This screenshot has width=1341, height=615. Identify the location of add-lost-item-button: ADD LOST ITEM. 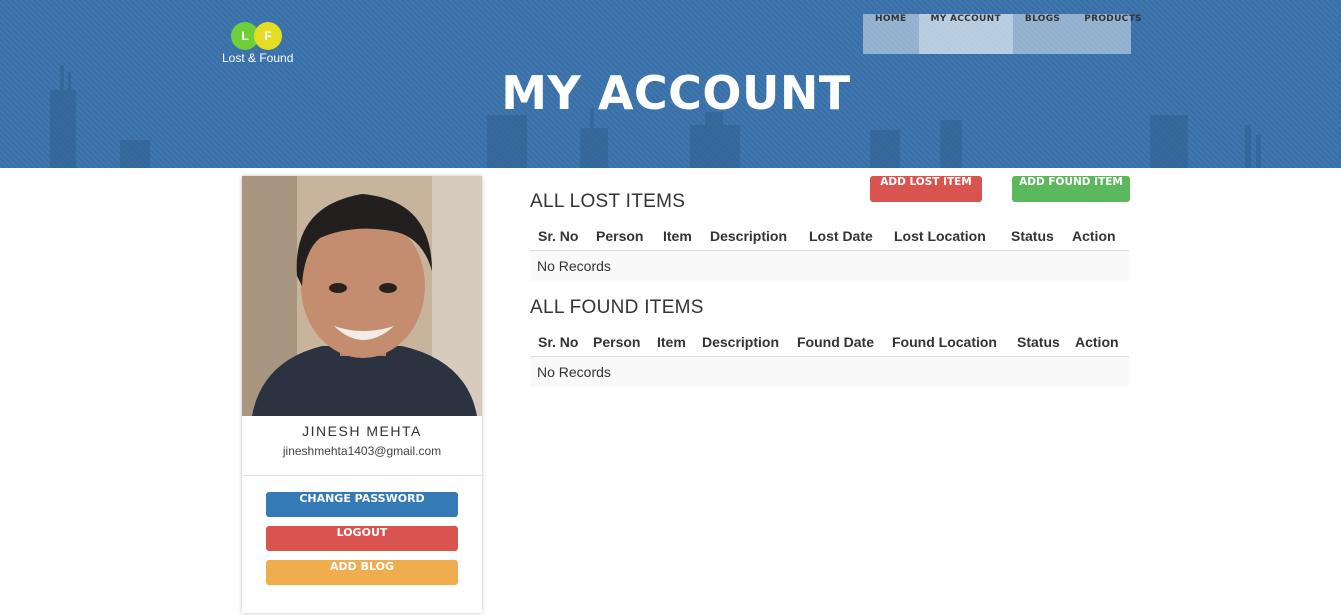
(926, 189).